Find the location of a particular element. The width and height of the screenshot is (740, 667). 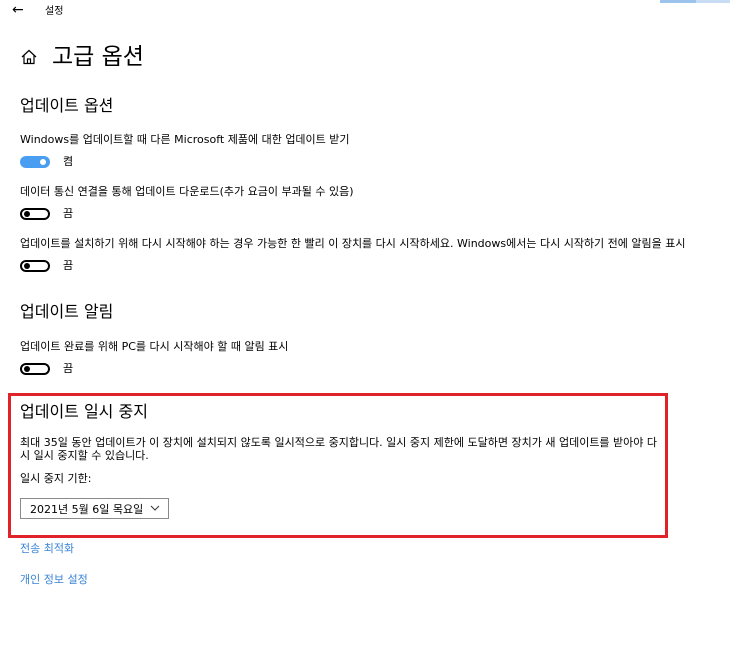

toggle-metered-connection: 끔 is located at coordinates (46, 214).